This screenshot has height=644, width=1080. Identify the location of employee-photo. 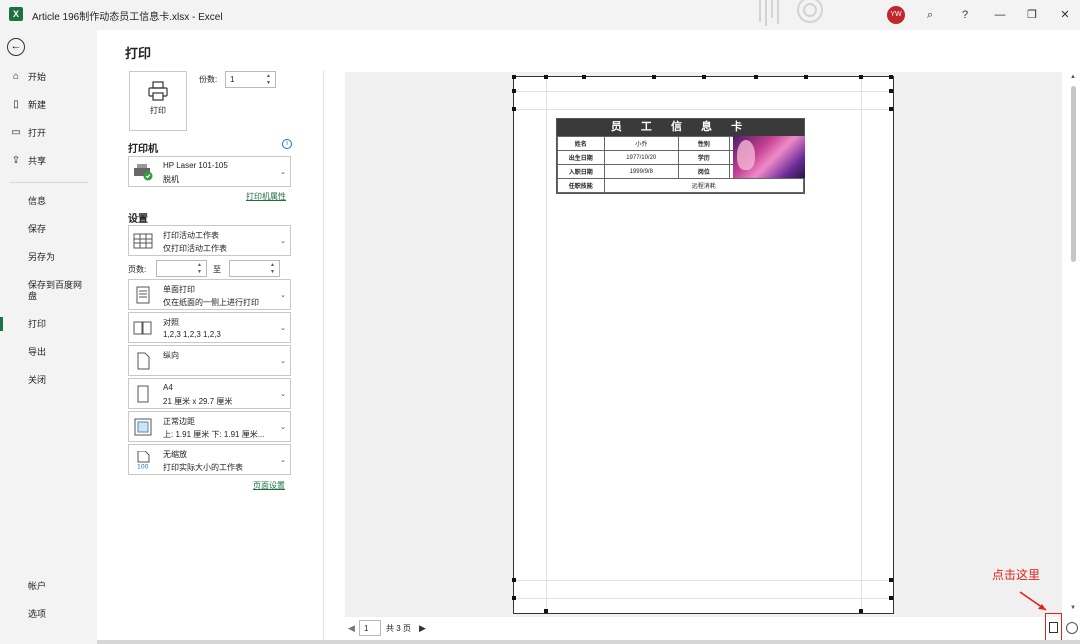
(769, 157).